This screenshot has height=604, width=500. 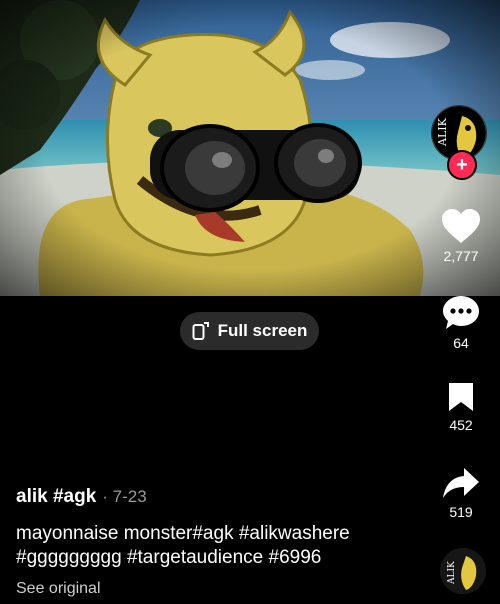 What do you see at coordinates (461, 226) in the screenshot?
I see `heart-icon` at bounding box center [461, 226].